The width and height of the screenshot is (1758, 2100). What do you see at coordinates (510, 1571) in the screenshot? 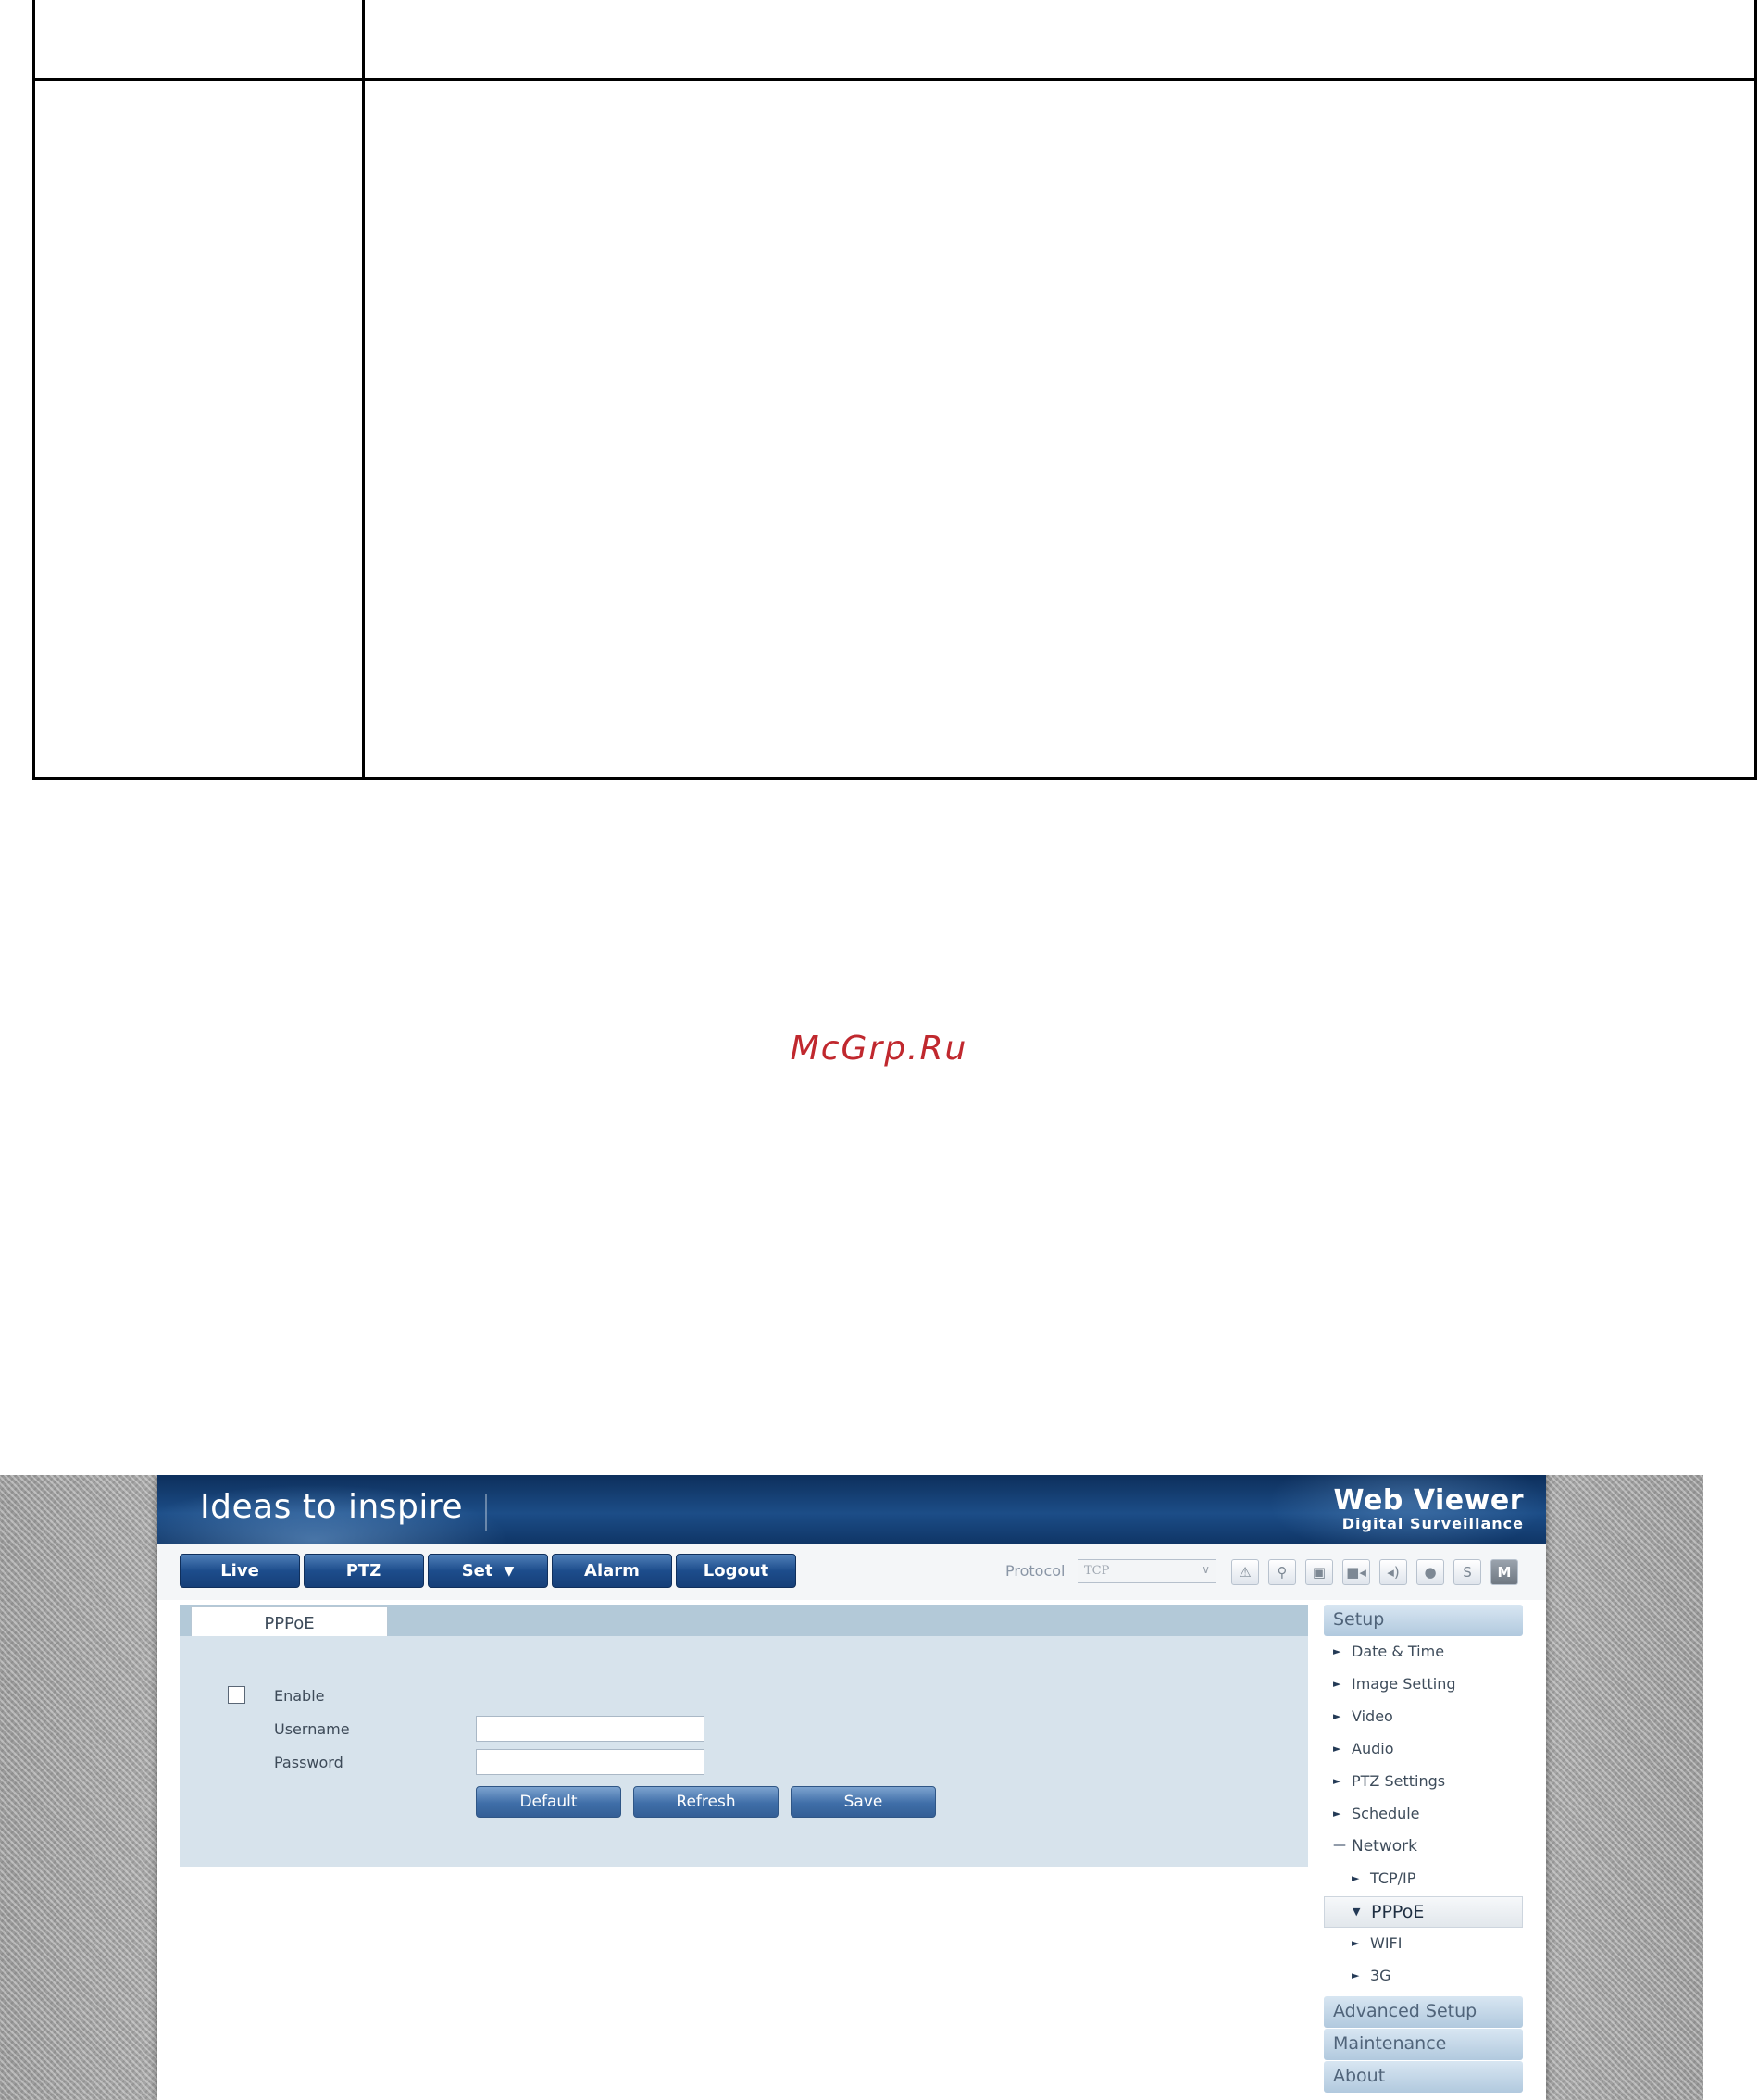
I see `chevron-down-icon: ▼` at bounding box center [510, 1571].